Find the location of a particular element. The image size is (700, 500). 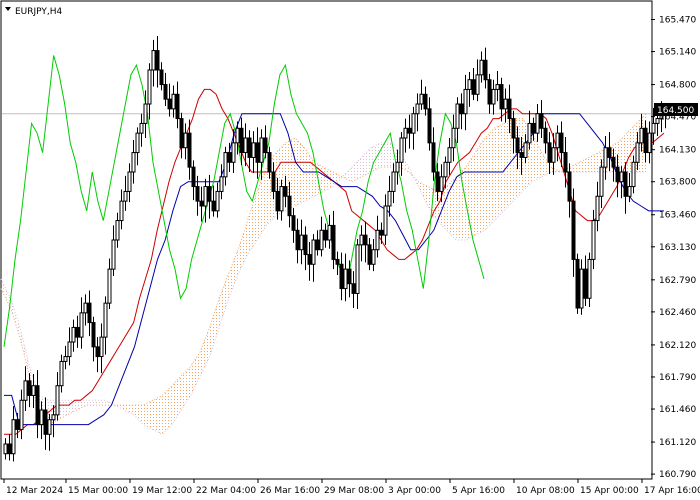

x-tick-label: 10 Apr 08:00 is located at coordinates (545, 491).